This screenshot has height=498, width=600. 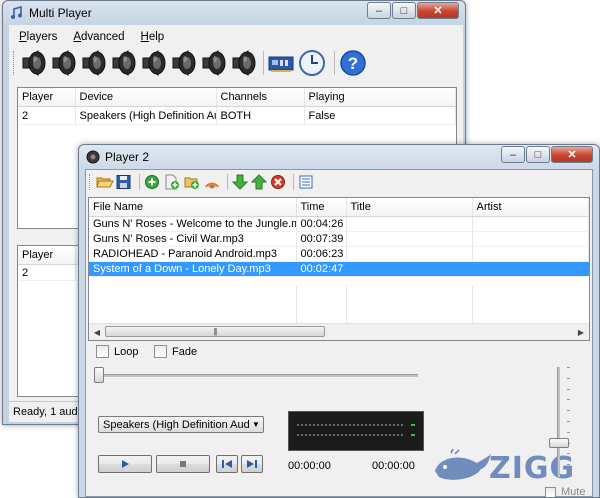 I want to click on menu-help: Help, so click(x=153, y=37).